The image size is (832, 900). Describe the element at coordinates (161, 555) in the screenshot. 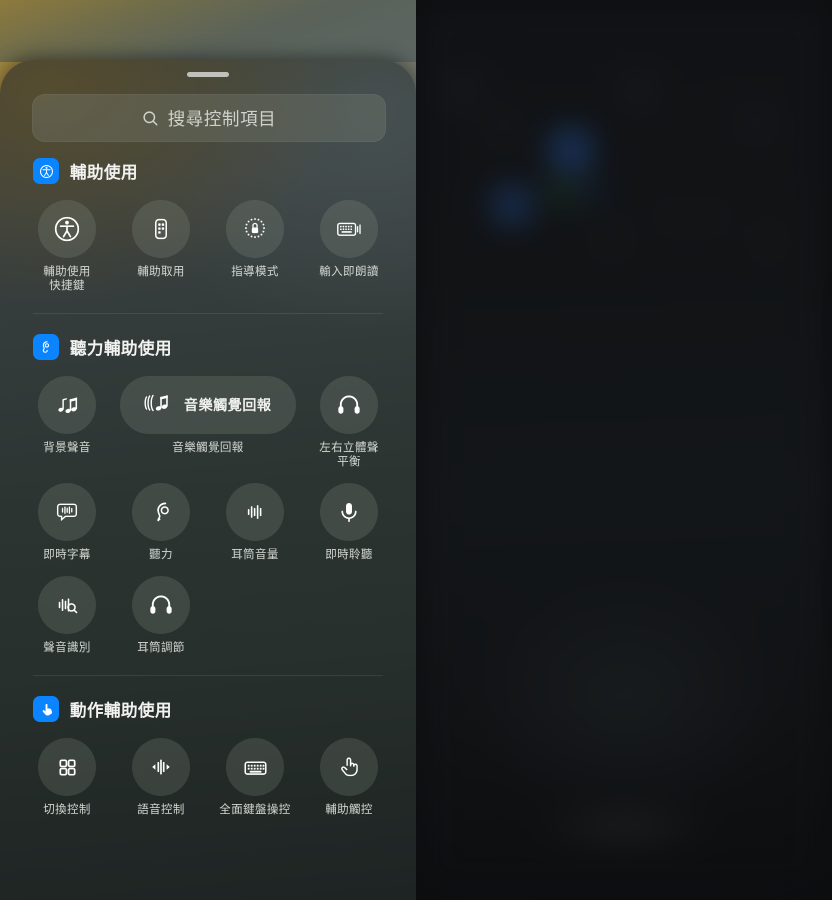

I see `control-tile-label: 聽力` at that location.